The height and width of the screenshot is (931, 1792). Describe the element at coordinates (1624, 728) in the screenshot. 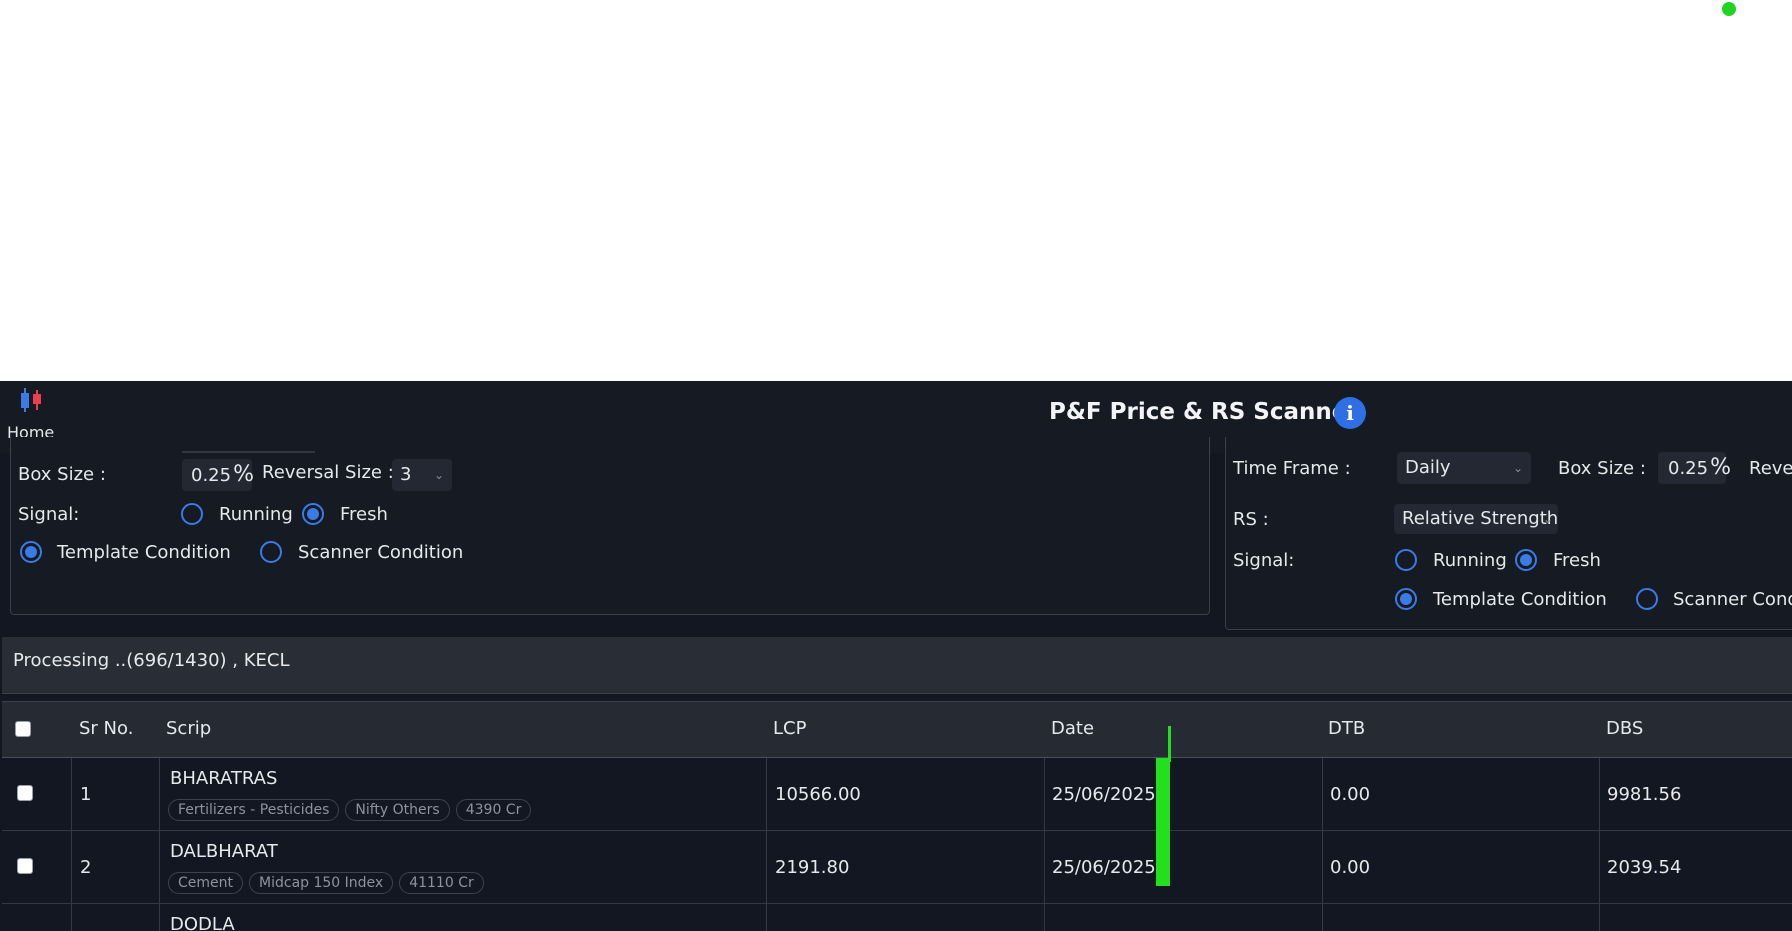

I see `column-header-dbs: DBS` at that location.